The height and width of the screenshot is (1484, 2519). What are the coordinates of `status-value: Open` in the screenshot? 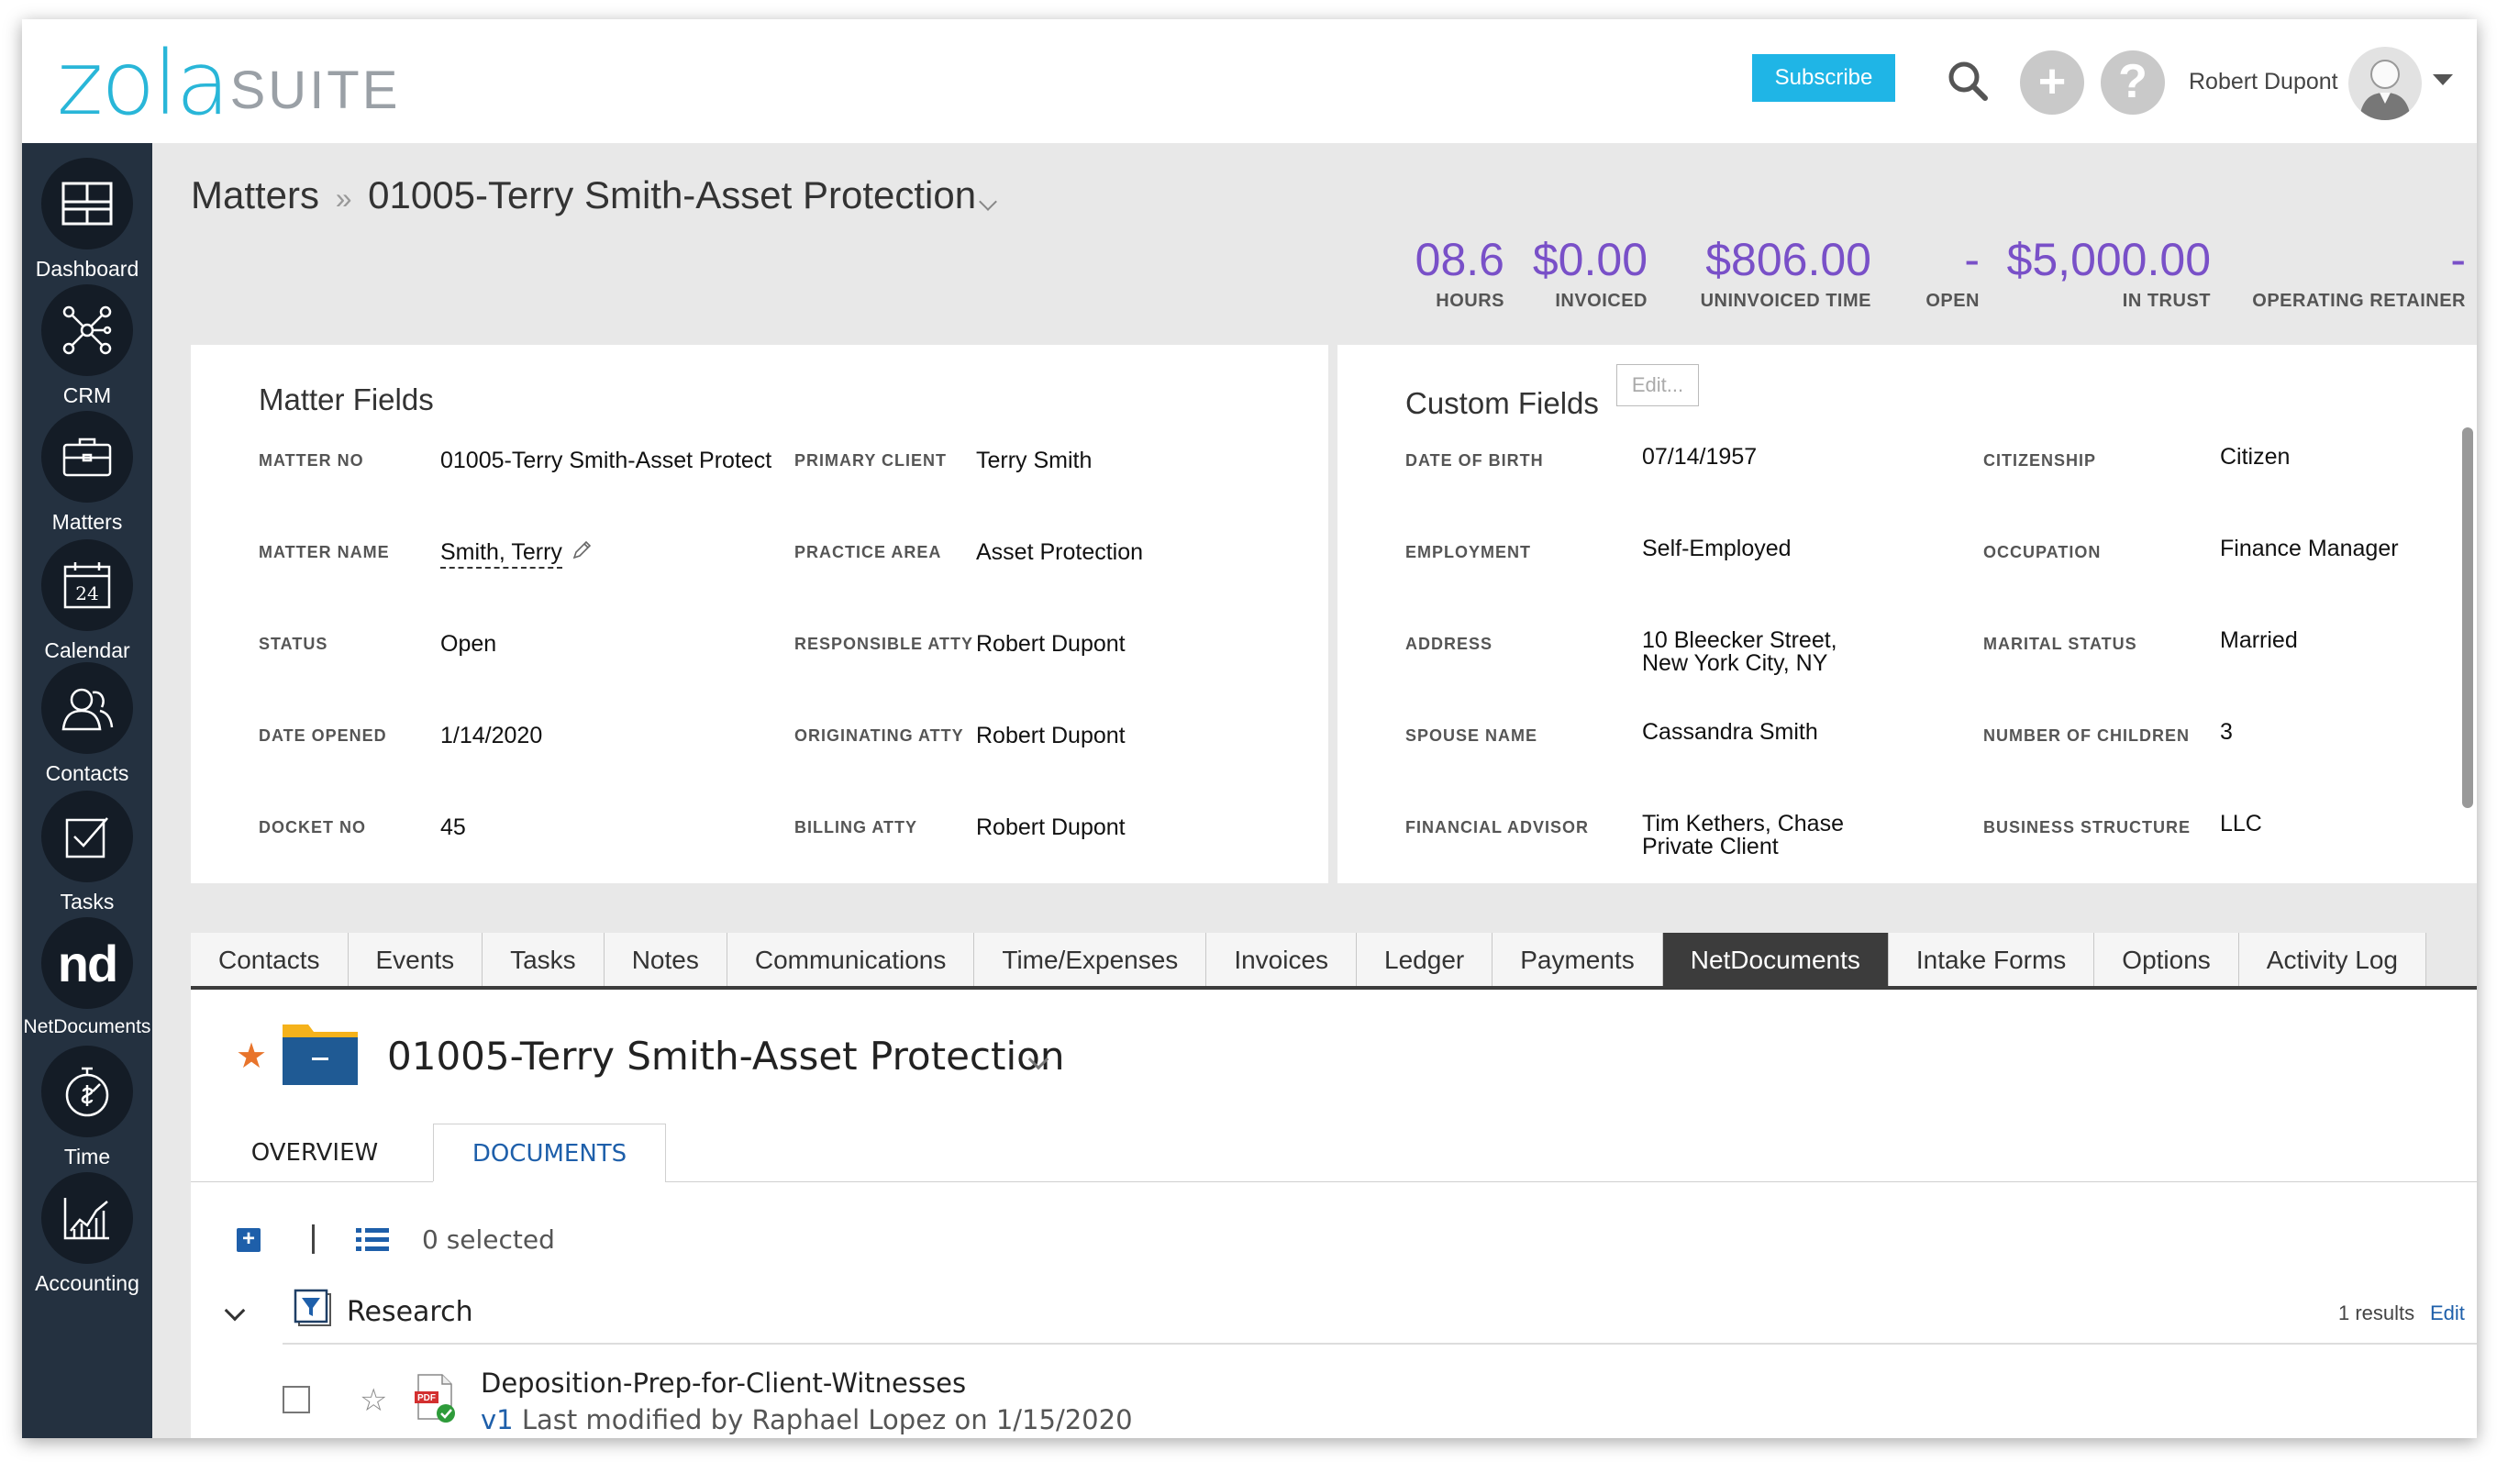 It's located at (468, 644).